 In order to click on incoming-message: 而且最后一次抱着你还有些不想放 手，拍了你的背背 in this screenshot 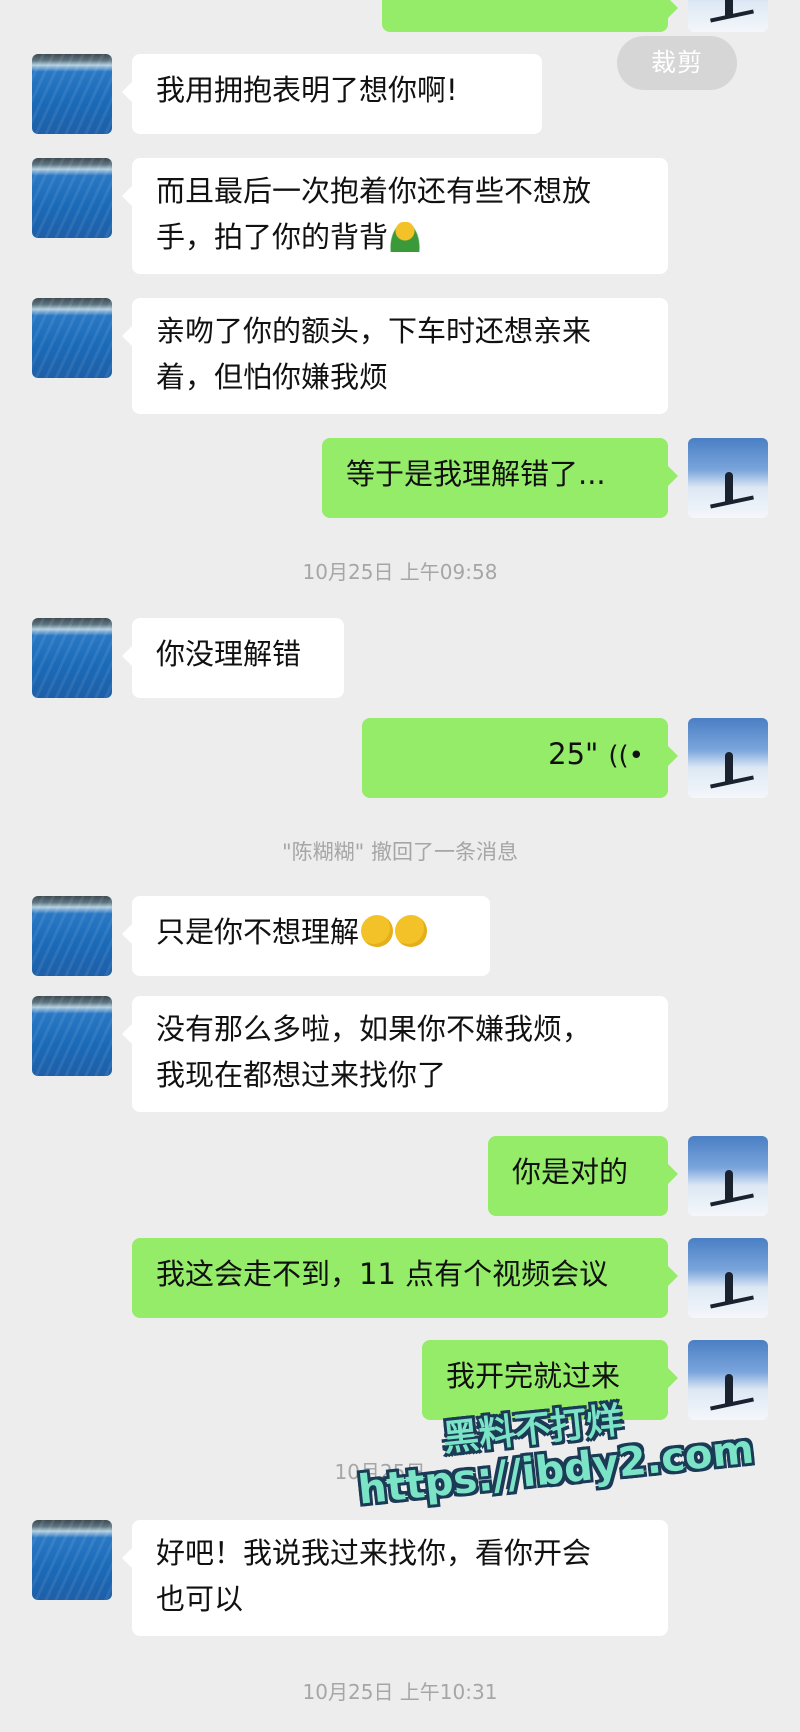, I will do `click(395, 216)`.